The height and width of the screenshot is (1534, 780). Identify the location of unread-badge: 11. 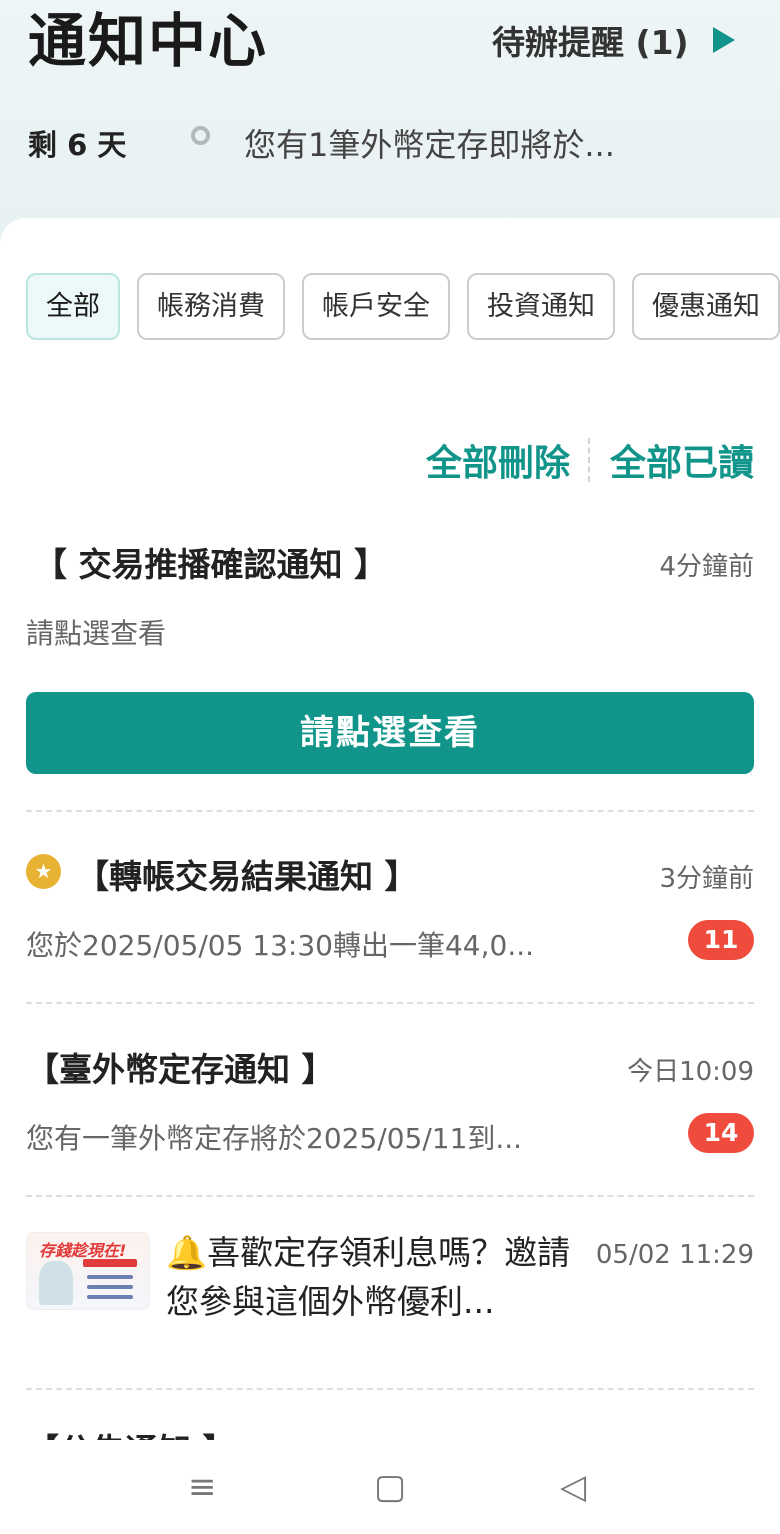
(721, 940).